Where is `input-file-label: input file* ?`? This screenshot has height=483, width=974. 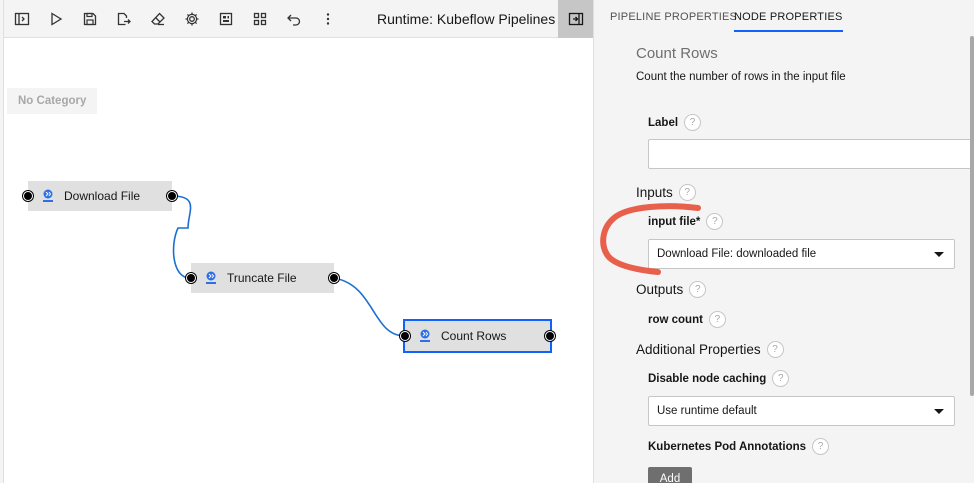 input-file-label: input file* ? is located at coordinates (686, 221).